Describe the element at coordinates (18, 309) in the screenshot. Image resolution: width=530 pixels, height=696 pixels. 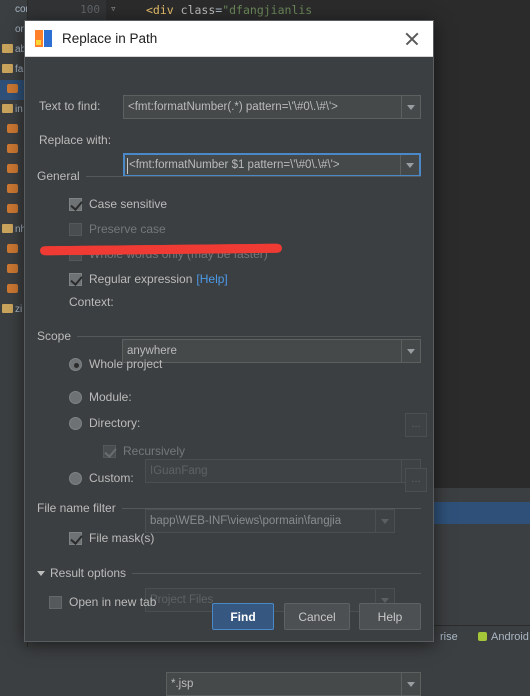
I see `tree-item-label: zi` at that location.